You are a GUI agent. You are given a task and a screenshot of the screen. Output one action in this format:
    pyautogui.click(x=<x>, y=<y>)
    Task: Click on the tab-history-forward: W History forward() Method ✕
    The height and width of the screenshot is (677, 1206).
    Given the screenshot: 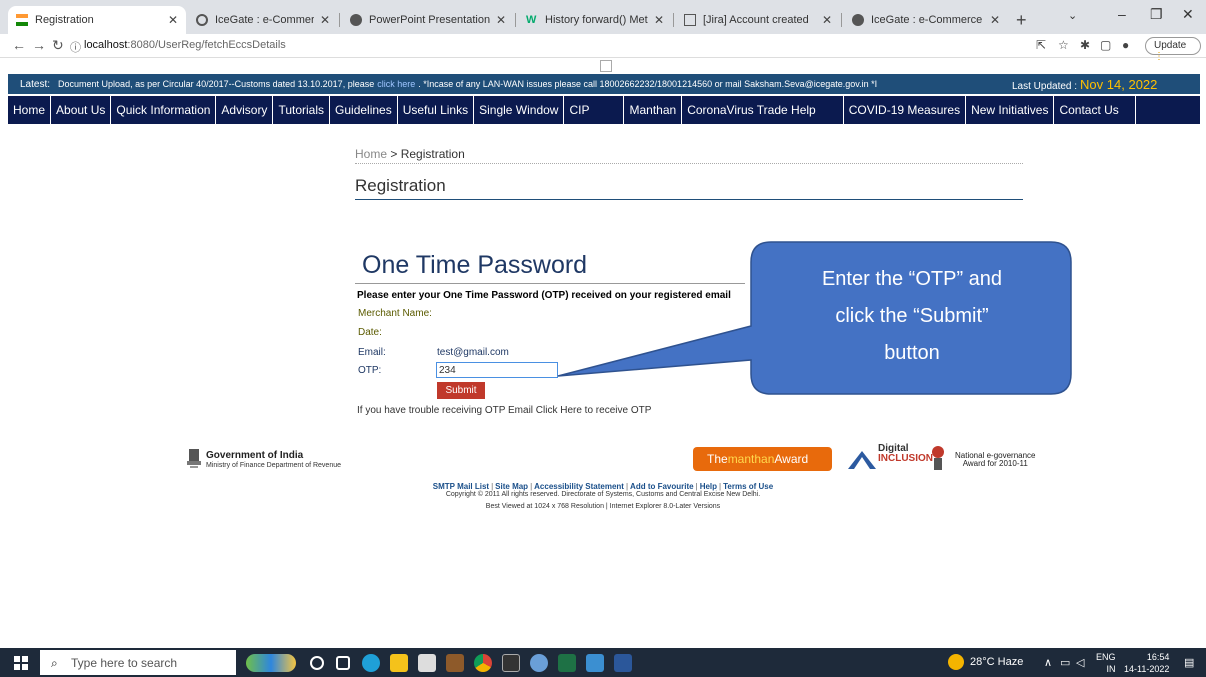 What is the action you would take?
    pyautogui.click(x=595, y=20)
    